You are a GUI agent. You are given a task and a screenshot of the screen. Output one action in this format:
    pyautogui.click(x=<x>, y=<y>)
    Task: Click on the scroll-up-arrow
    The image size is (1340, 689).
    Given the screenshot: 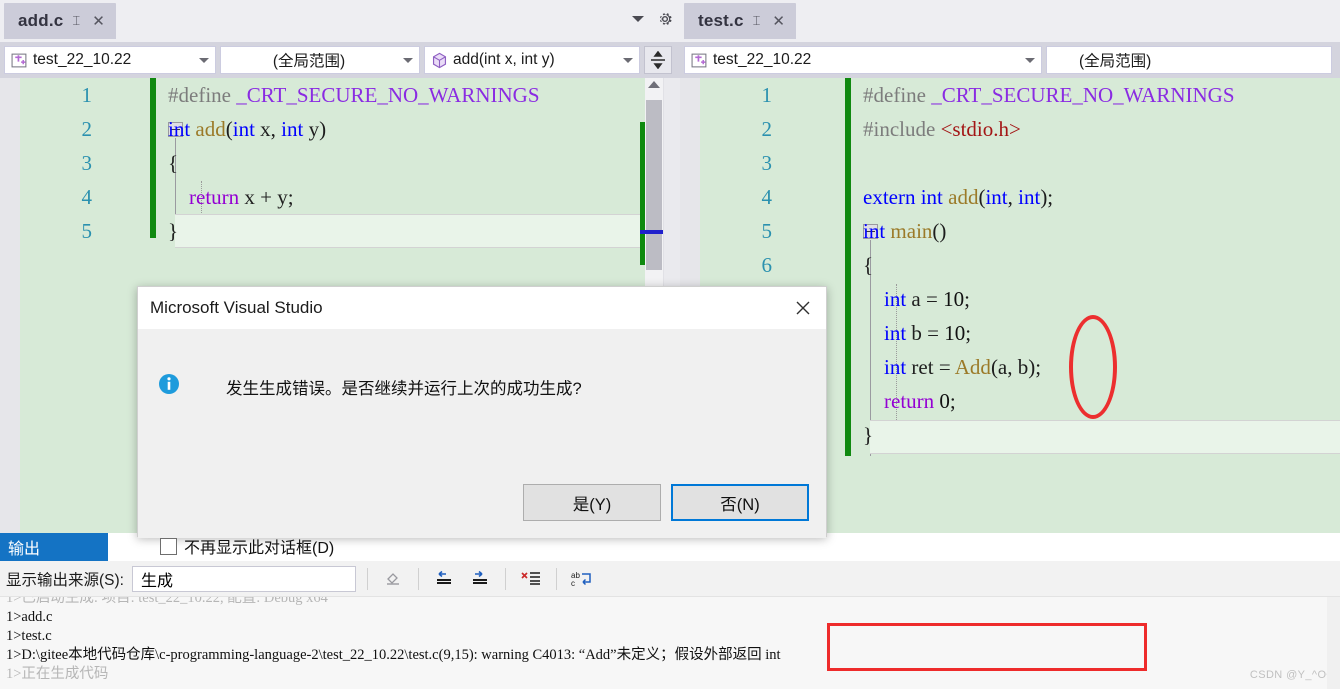 What is the action you would take?
    pyautogui.click(x=654, y=84)
    